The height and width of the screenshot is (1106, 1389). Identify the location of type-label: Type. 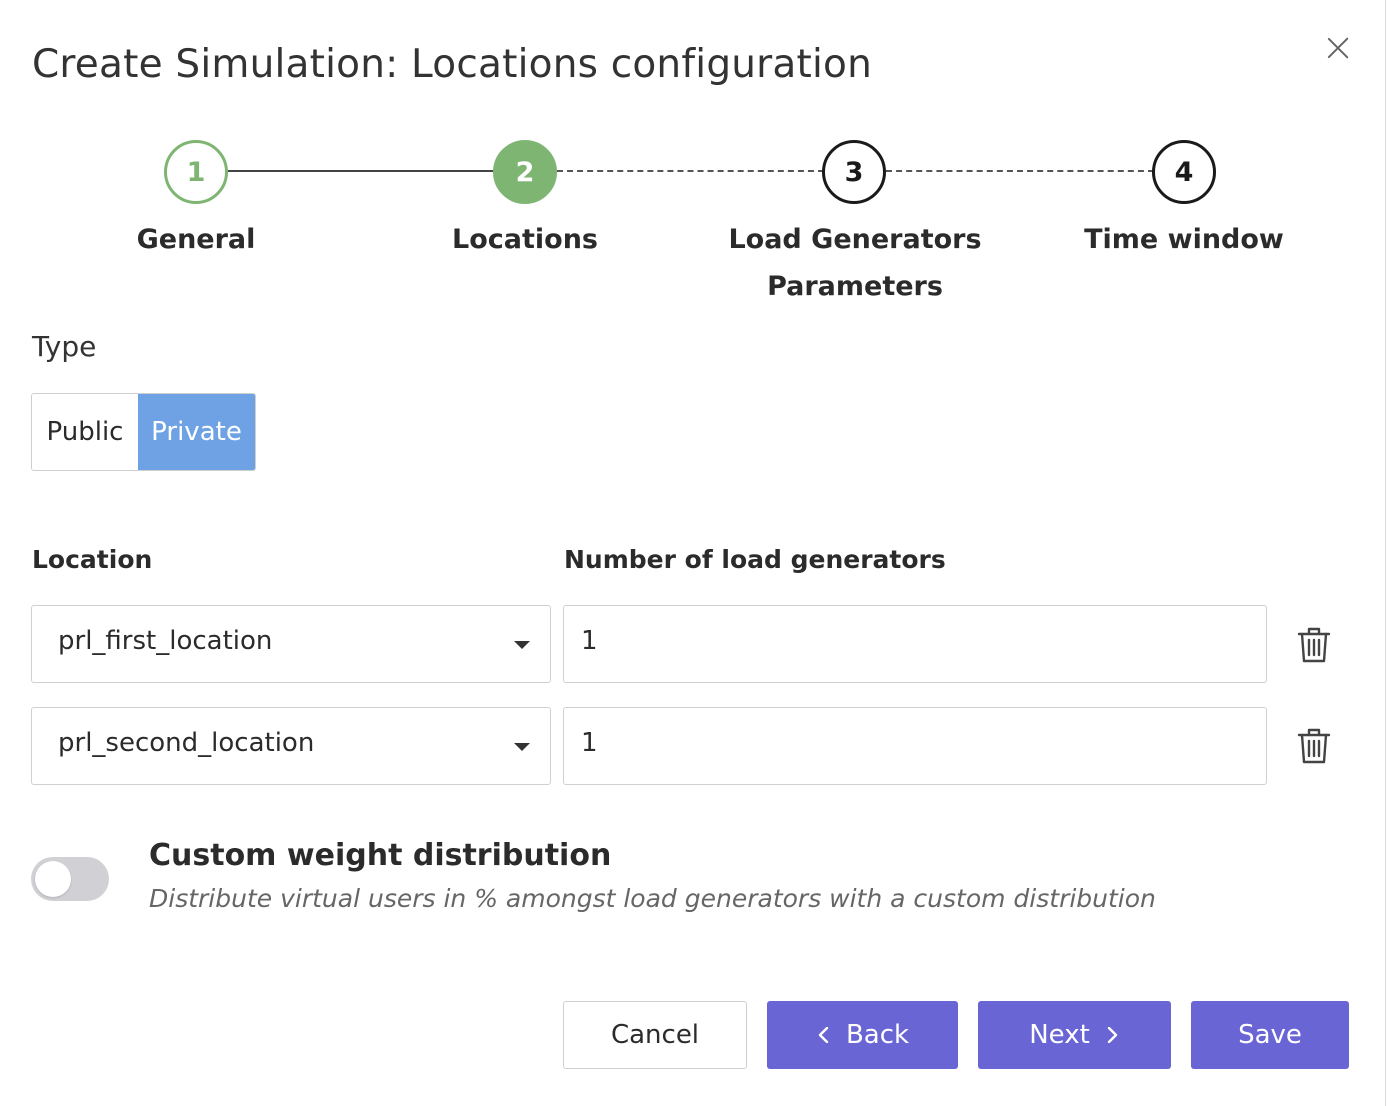
(64, 346).